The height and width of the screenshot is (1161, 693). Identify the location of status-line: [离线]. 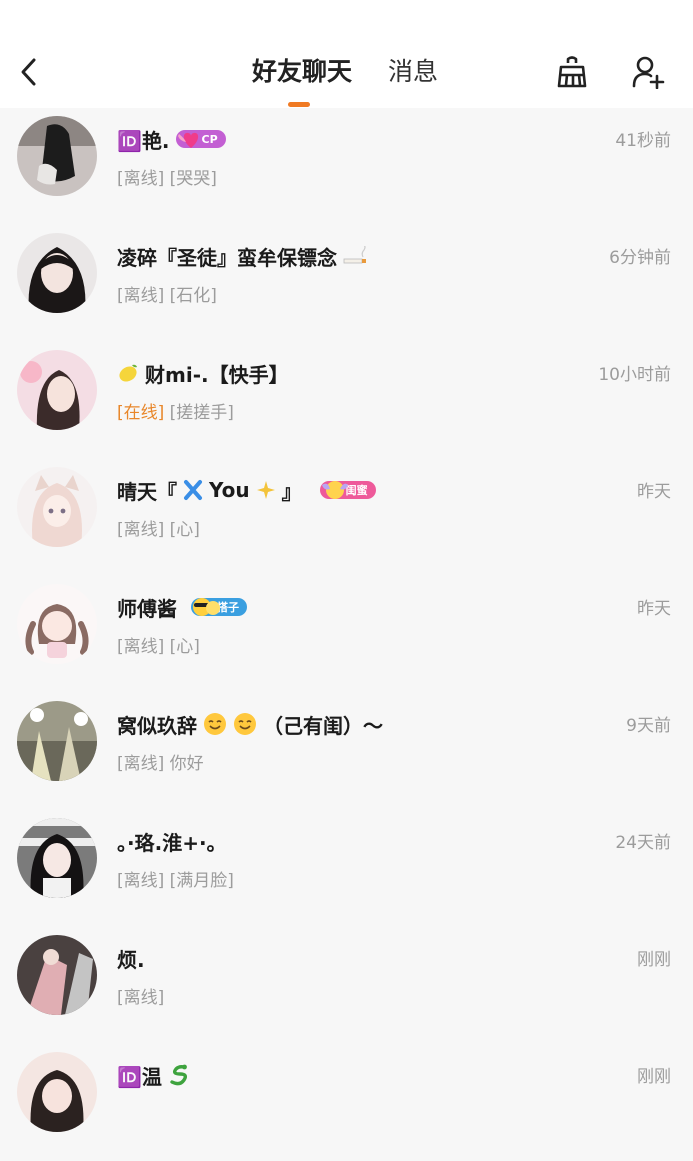
(140, 995).